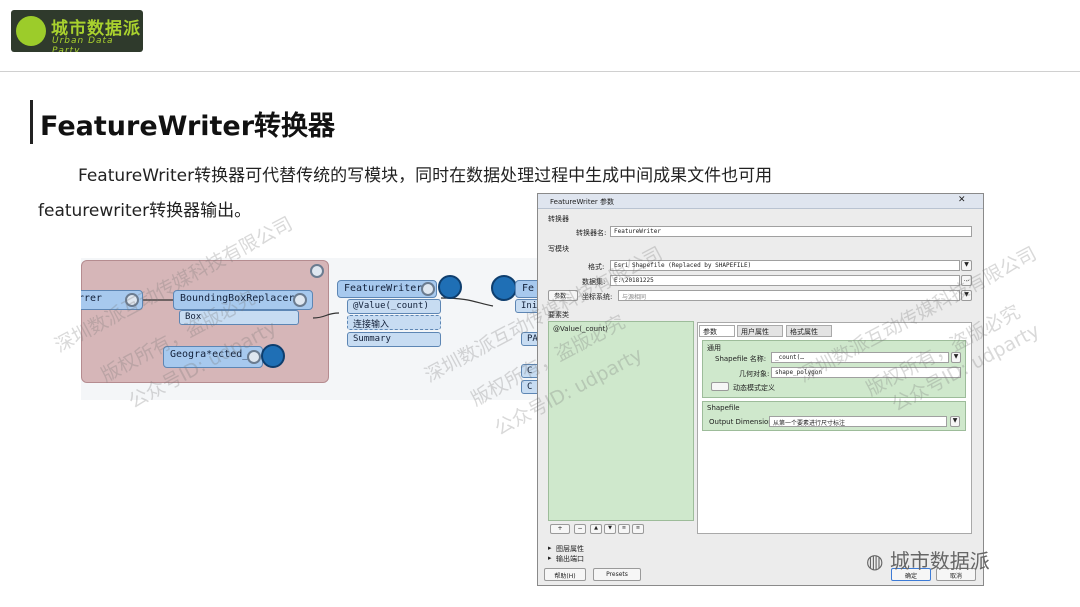  What do you see at coordinates (804, 332) in the screenshot?
I see `tab-format-attrs-label: 格式属性` at bounding box center [804, 332].